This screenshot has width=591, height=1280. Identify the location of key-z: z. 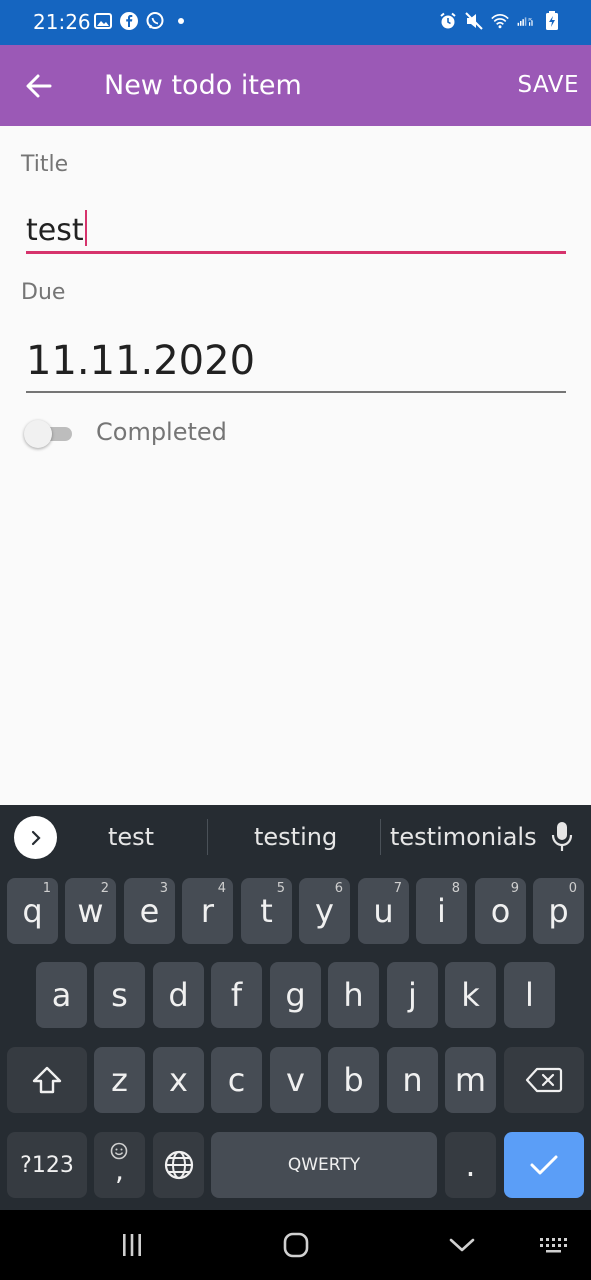
(119, 1080).